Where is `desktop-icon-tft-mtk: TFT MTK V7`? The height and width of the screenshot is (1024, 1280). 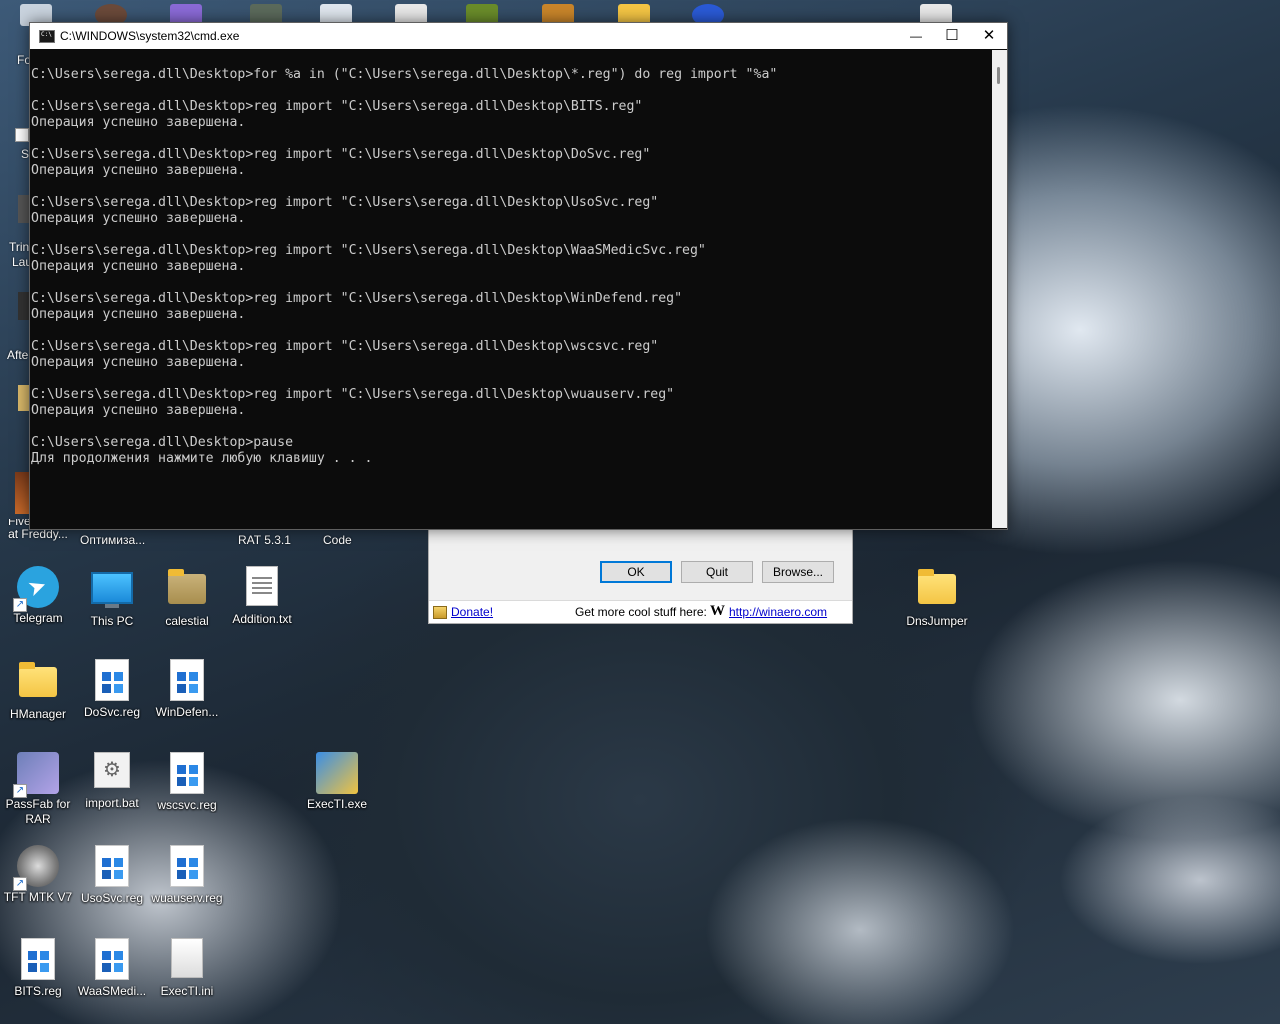 desktop-icon-tft-mtk: TFT MTK V7 is located at coordinates (38, 875).